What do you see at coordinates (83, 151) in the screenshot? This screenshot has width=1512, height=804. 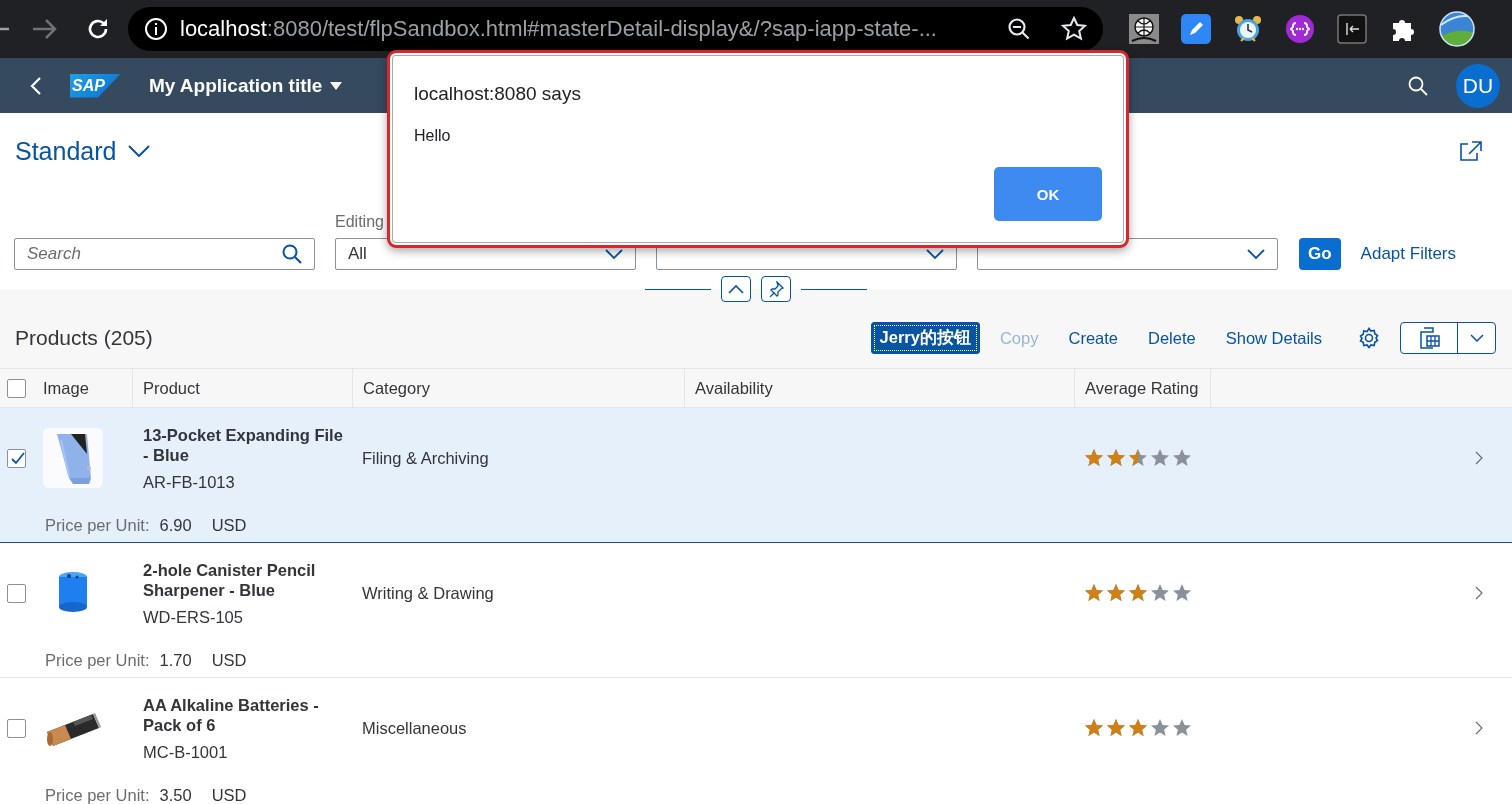 I see `variant-selector: Standard` at bounding box center [83, 151].